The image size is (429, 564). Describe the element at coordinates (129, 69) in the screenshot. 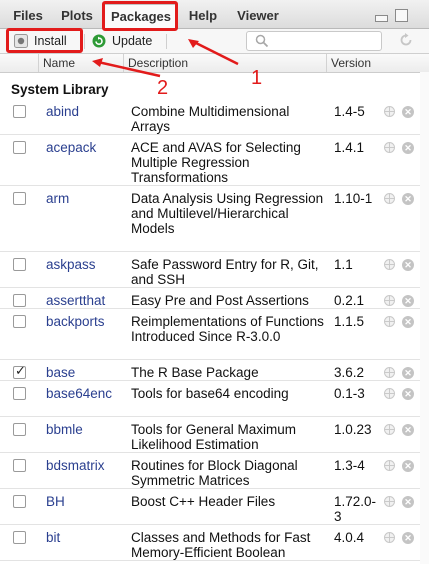

I see `arrow-to-install-button` at that location.